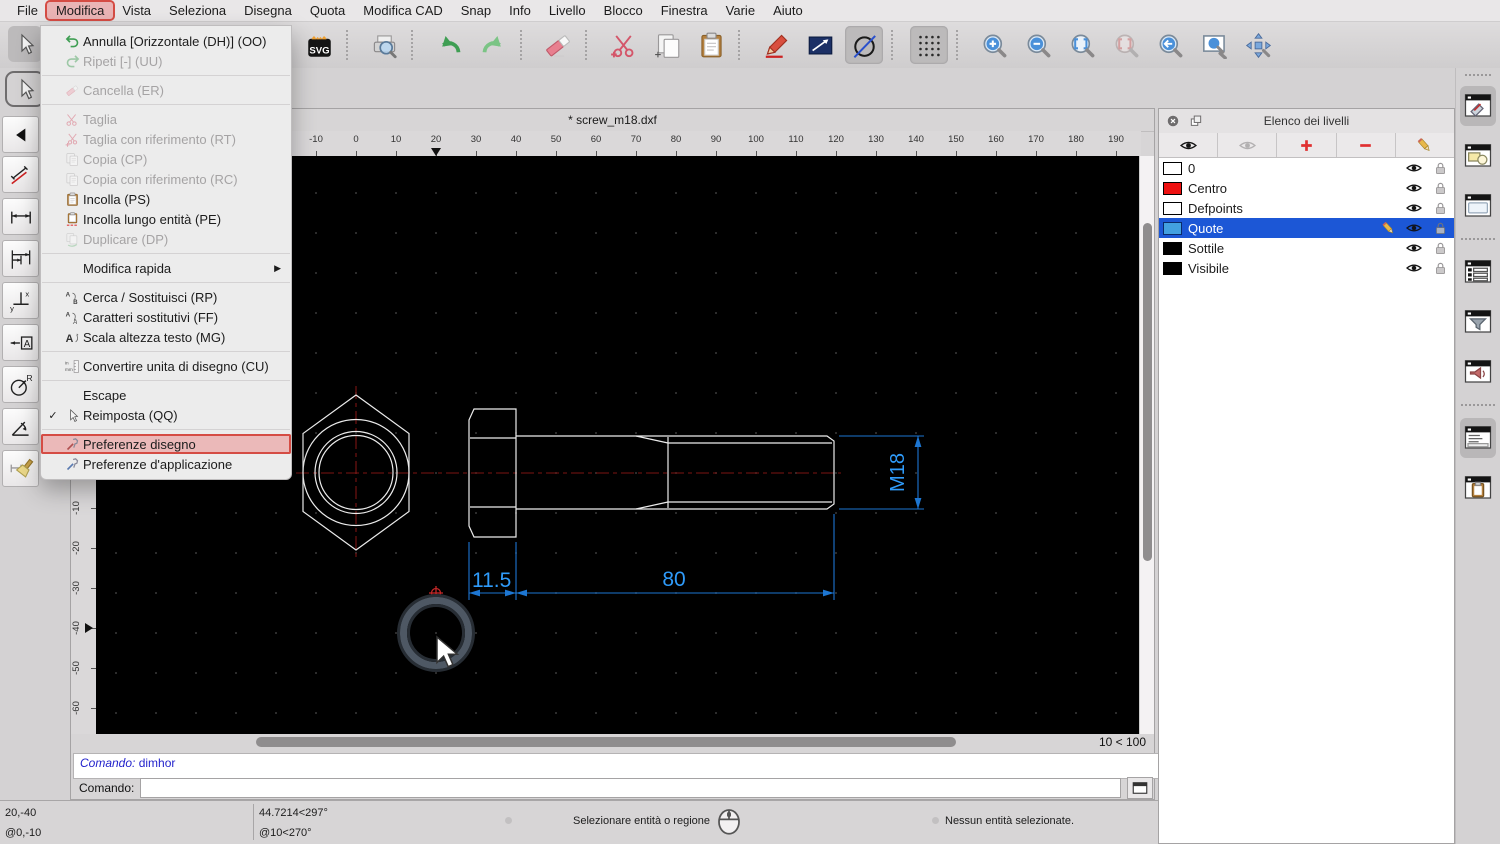 This screenshot has width=1500, height=844. Describe the element at coordinates (166, 219) in the screenshot. I see `menu-item-incolla-lungo-entit-pe: Incolla lungo entità (PE)` at that location.